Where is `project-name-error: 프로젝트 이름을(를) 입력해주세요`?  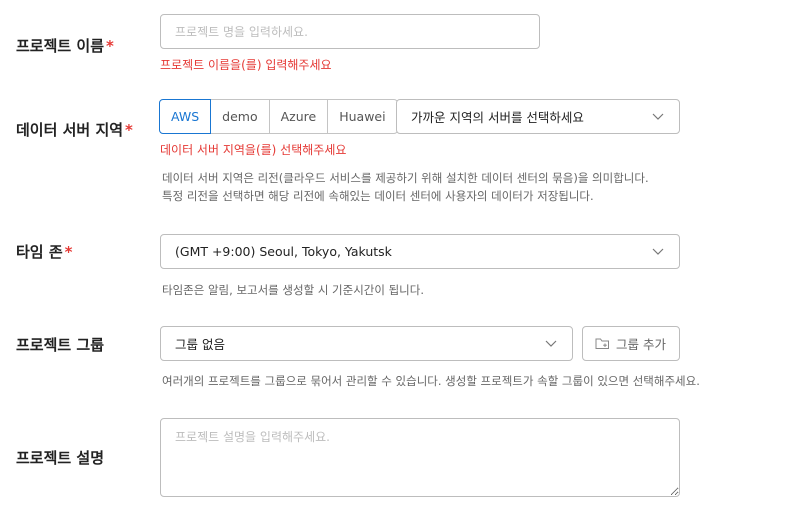
project-name-error: 프로젝트 이름을(를) 입력해주세요 is located at coordinates (246, 65).